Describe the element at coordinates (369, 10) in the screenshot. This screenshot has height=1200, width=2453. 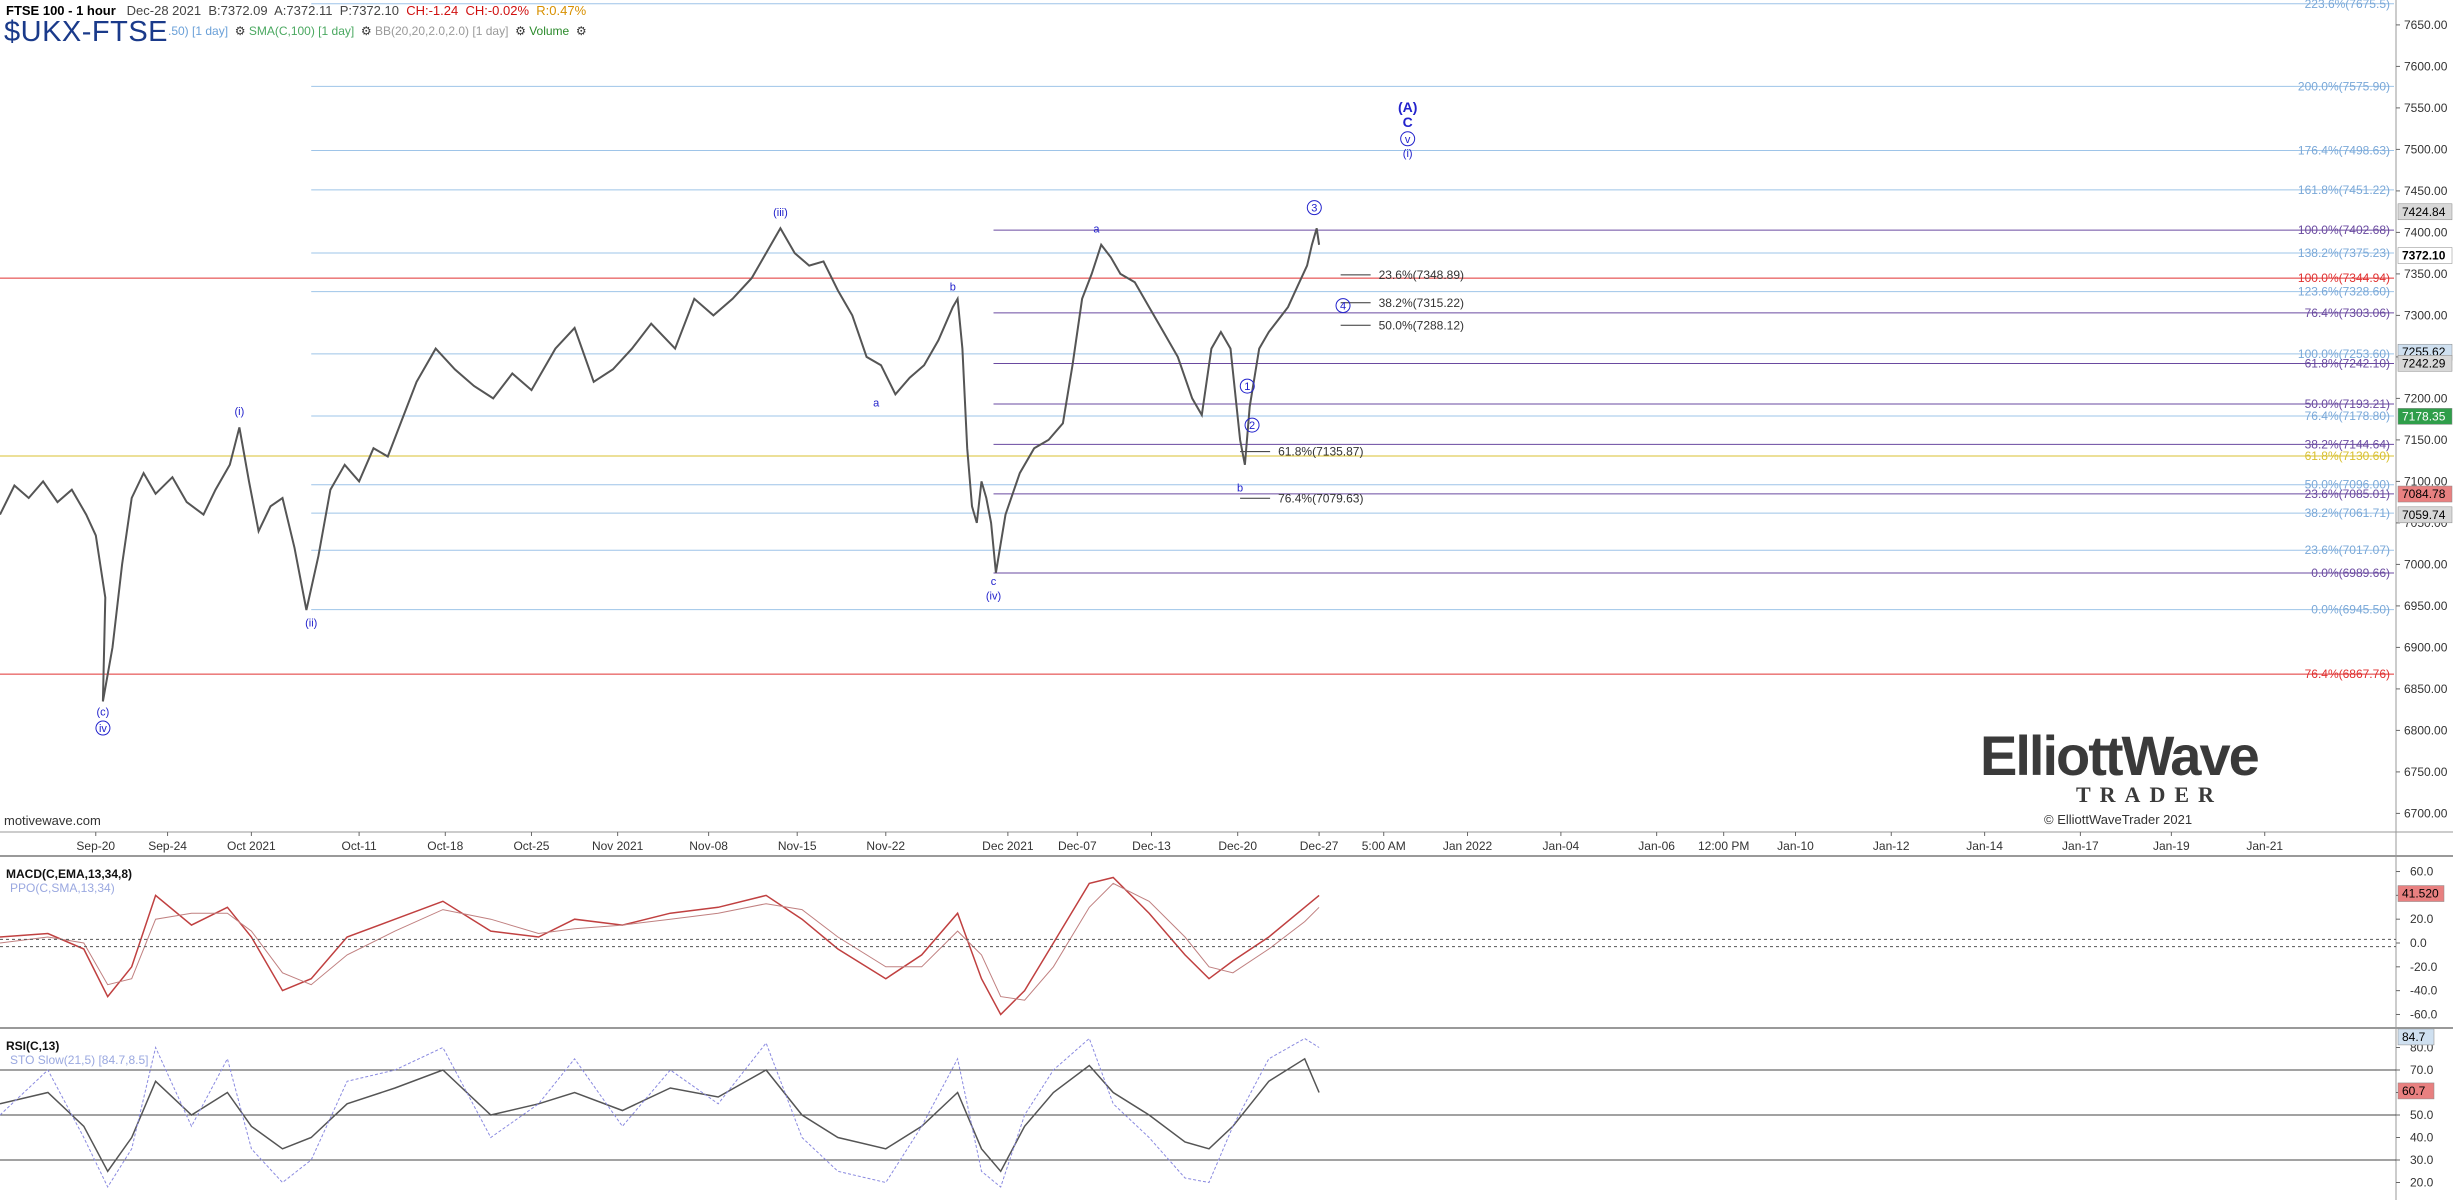
I see `quote-price: P:7372.10` at that location.